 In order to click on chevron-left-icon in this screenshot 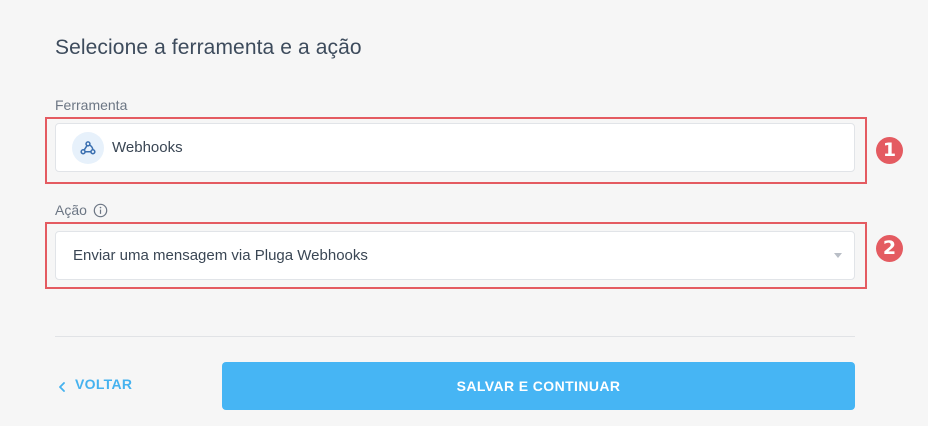, I will do `click(62, 385)`.